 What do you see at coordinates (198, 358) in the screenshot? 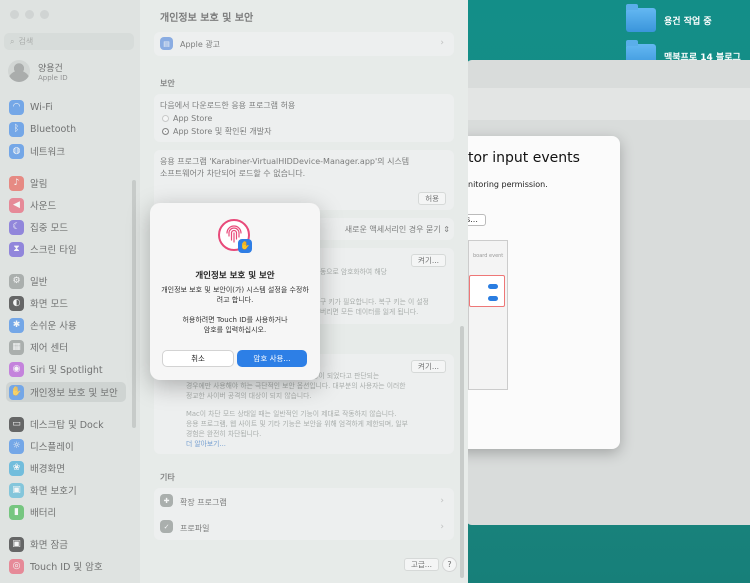
I see `cancel-button: 취소` at bounding box center [198, 358].